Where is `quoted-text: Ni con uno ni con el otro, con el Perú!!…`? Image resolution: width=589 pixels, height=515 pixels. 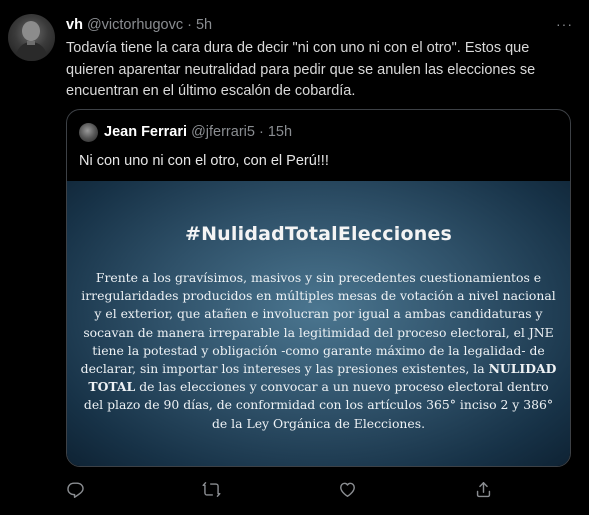
quoted-text: Ni con uno ni con el otro, con el Perú!!… is located at coordinates (204, 161).